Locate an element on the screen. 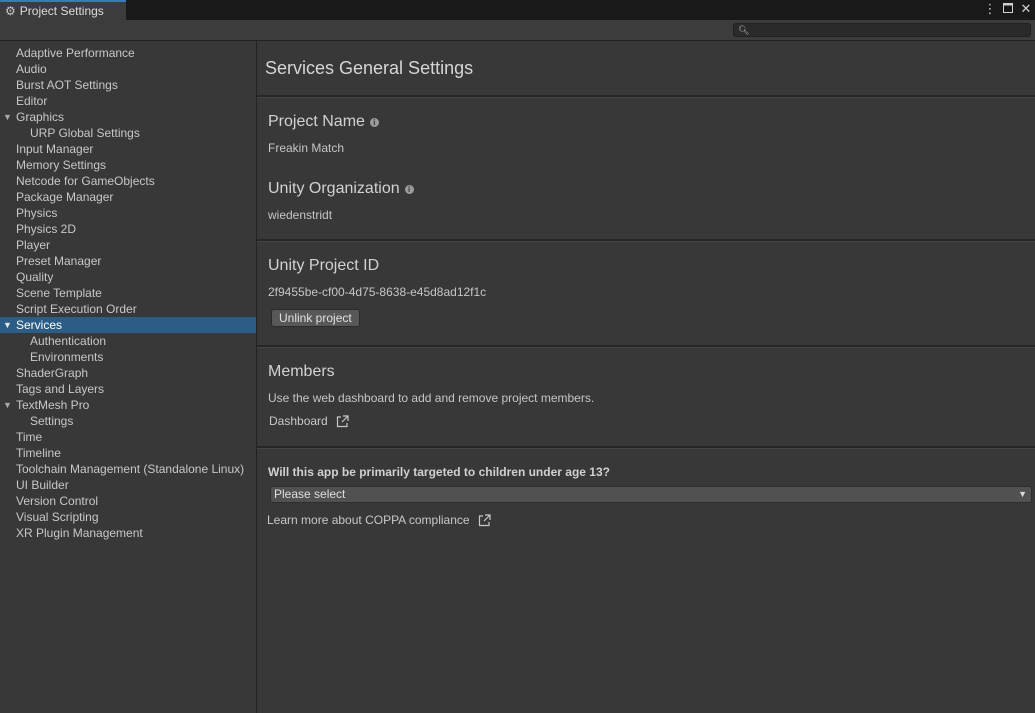  sidebar-item-quality: Quality is located at coordinates (128, 277).